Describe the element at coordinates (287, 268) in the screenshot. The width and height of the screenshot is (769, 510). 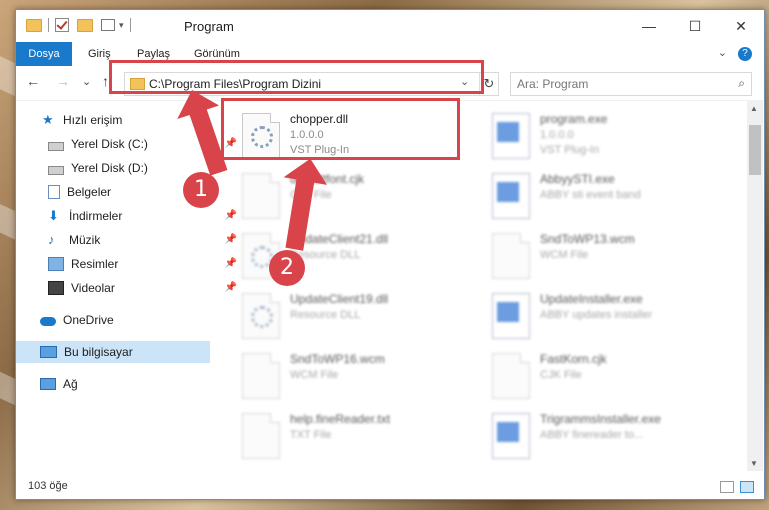
I see `step-2-badge: 2` at that location.